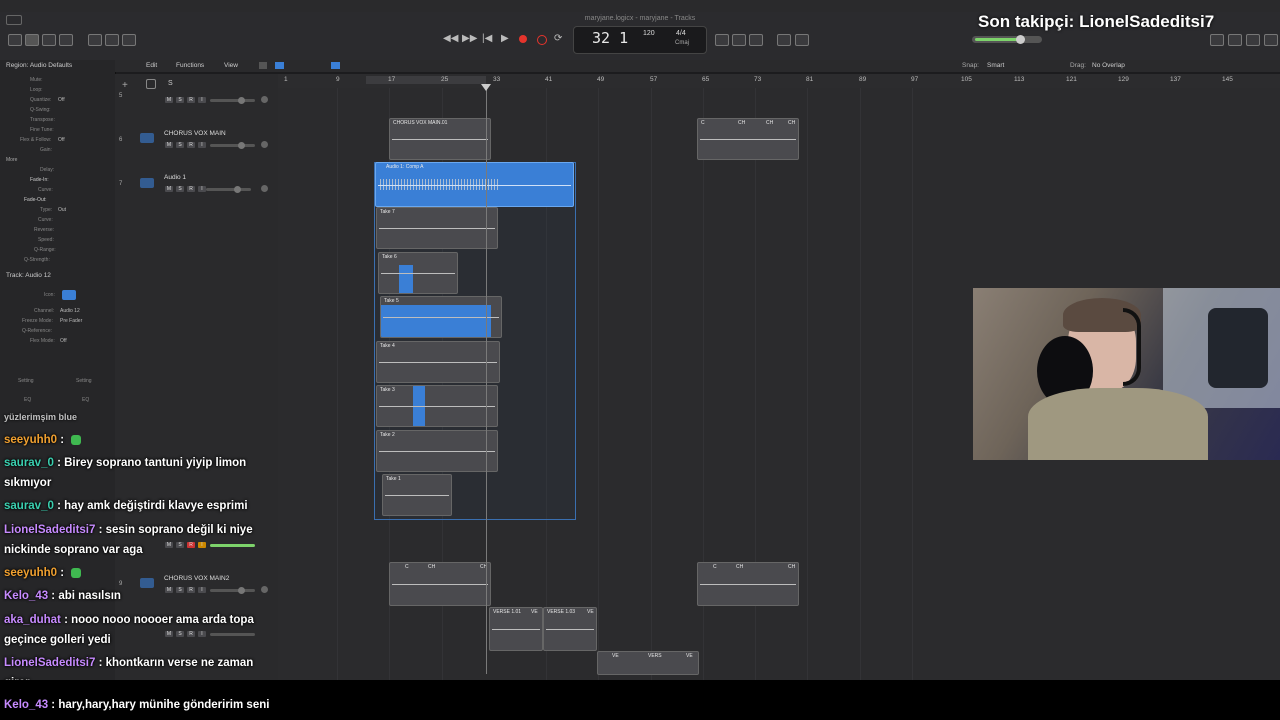 The height and width of the screenshot is (720, 1280). Describe the element at coordinates (441, 317) in the screenshot. I see `take-region: Take 5` at that location.